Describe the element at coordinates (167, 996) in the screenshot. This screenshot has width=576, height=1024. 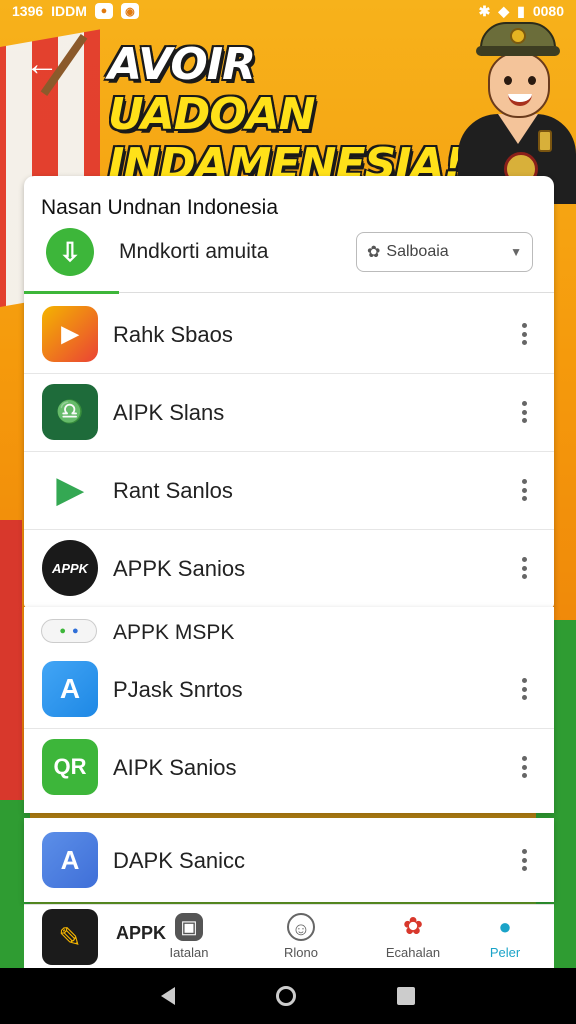
I see `system-back-icon` at that location.